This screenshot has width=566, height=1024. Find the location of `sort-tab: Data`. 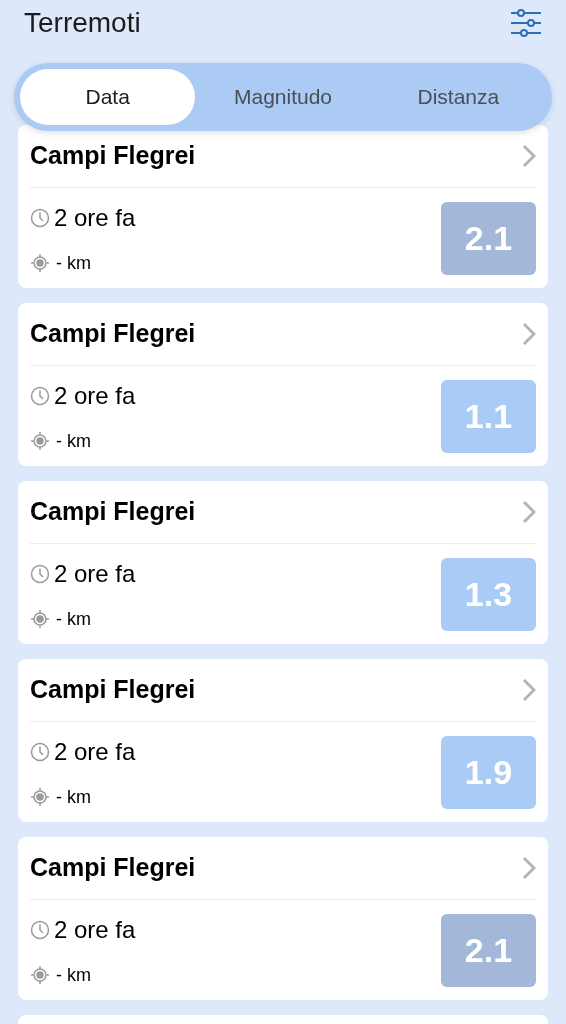

sort-tab: Data is located at coordinates (108, 97).